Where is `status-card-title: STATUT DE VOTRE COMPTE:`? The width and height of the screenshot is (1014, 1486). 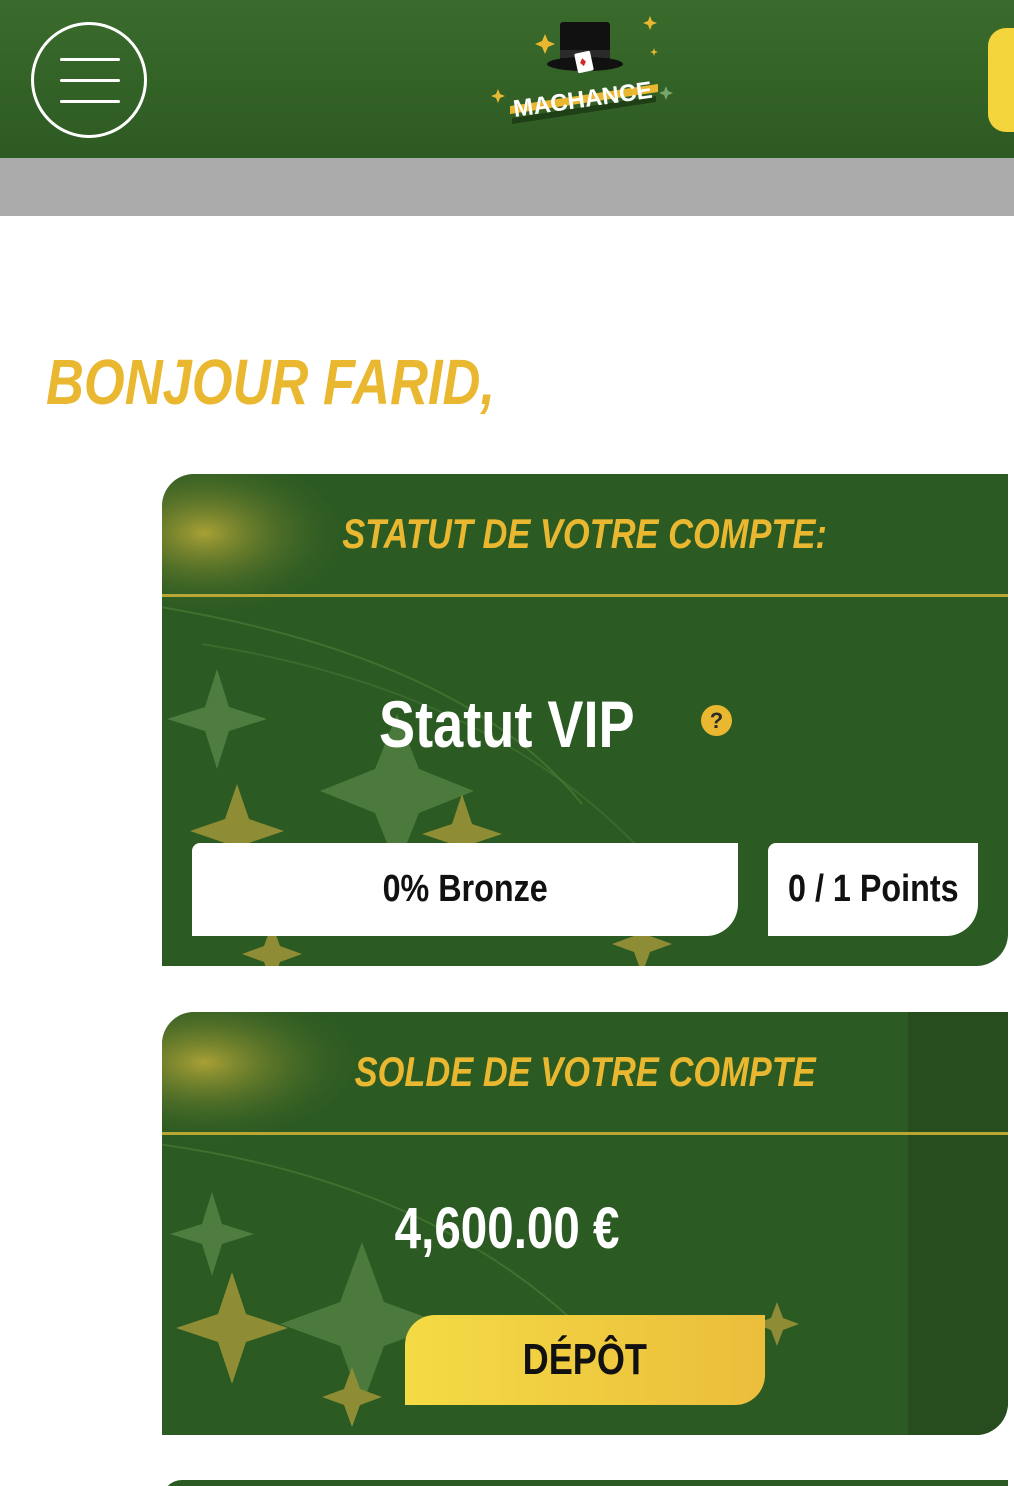 status-card-title: STATUT DE VOTRE COMPTE: is located at coordinates (585, 534).